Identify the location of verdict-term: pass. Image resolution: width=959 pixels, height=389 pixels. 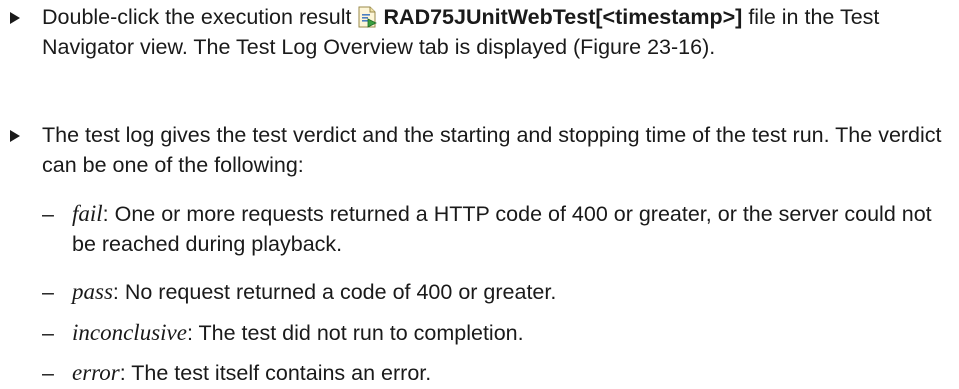
(92, 291).